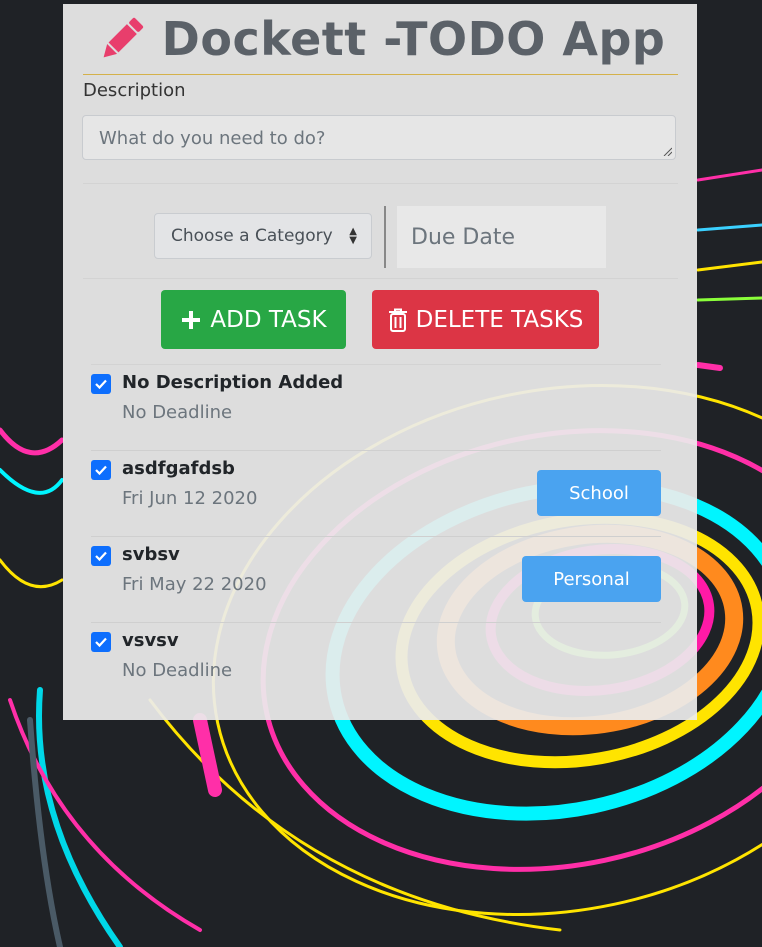  What do you see at coordinates (134, 90) in the screenshot?
I see `description-label: Description` at bounding box center [134, 90].